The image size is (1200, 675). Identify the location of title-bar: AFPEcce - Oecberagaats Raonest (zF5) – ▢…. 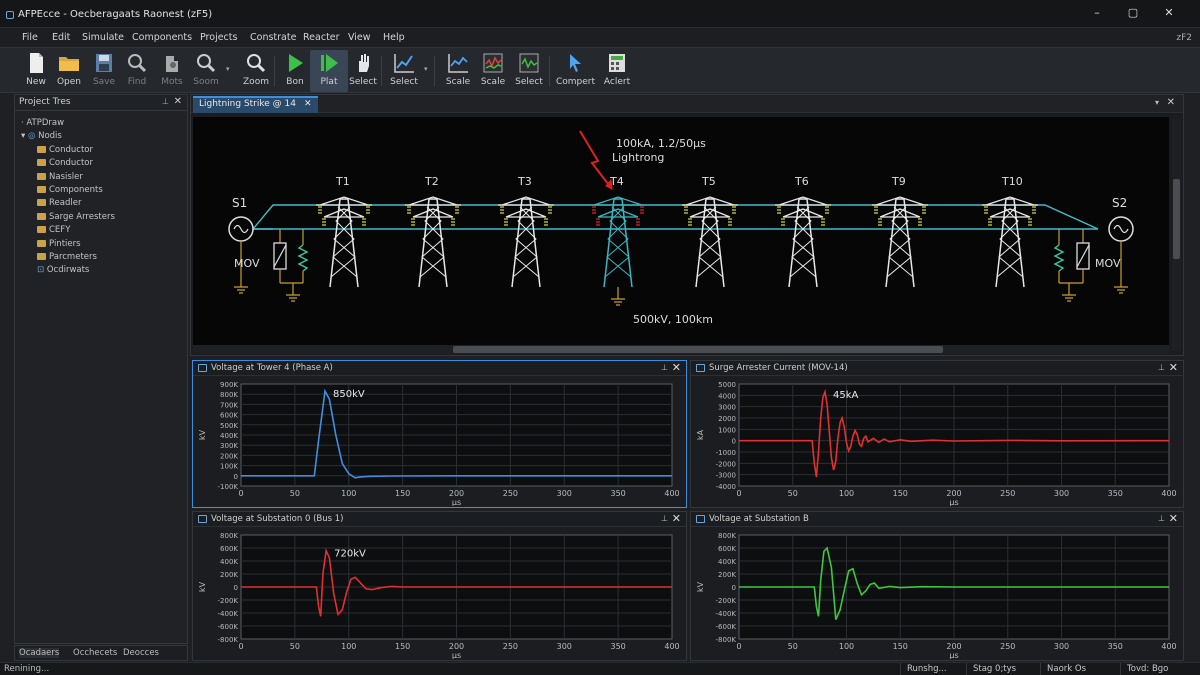
(600, 14).